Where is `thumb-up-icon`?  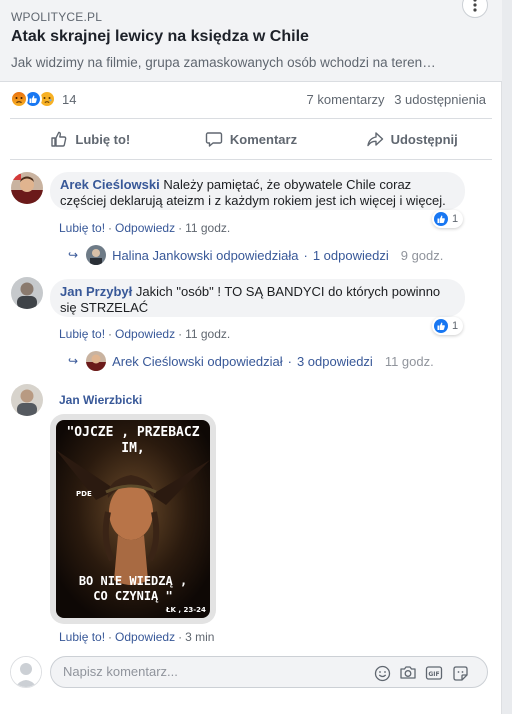 thumb-up-icon is located at coordinates (59, 139).